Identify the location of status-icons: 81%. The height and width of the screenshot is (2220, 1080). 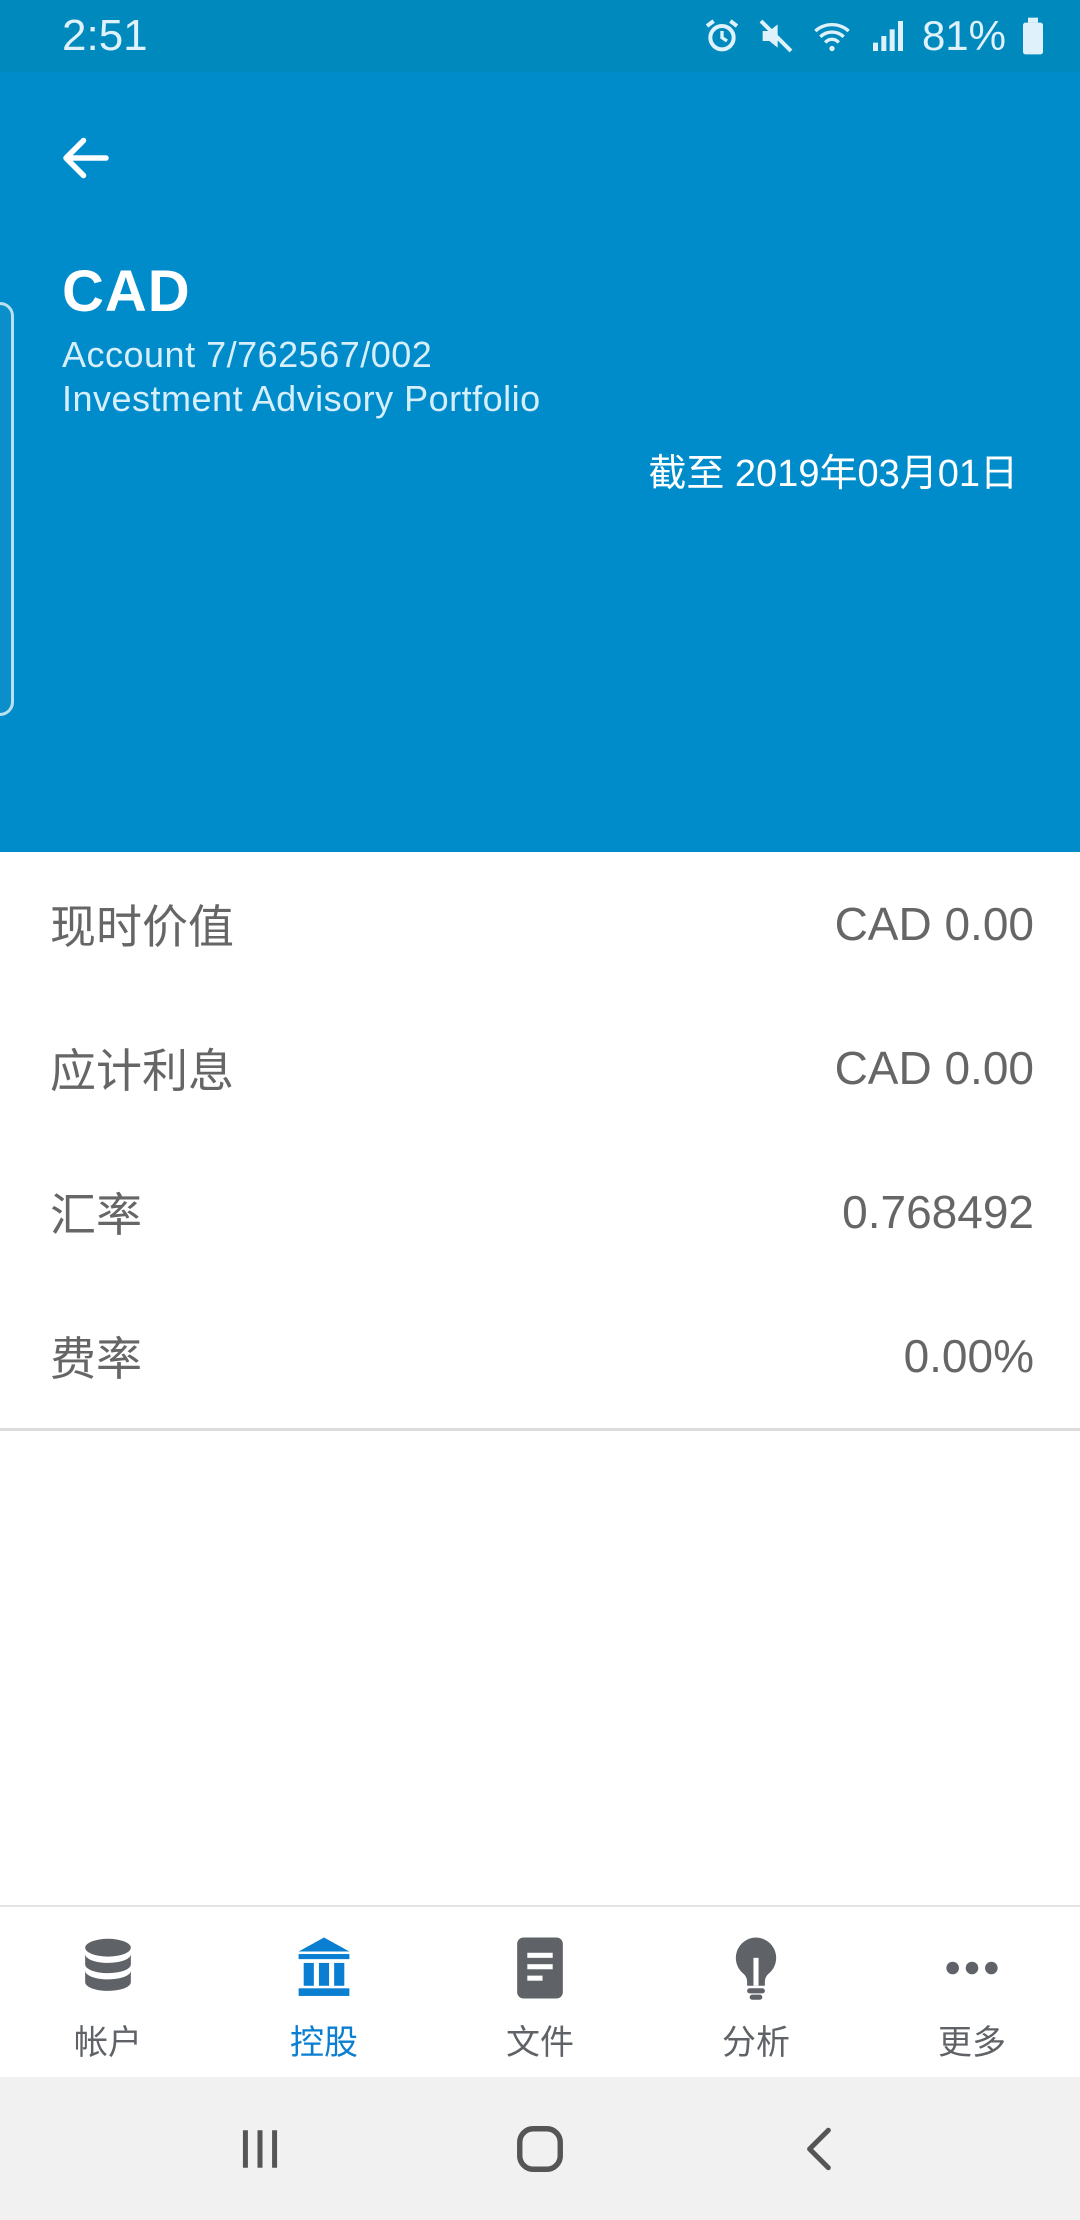
(874, 36).